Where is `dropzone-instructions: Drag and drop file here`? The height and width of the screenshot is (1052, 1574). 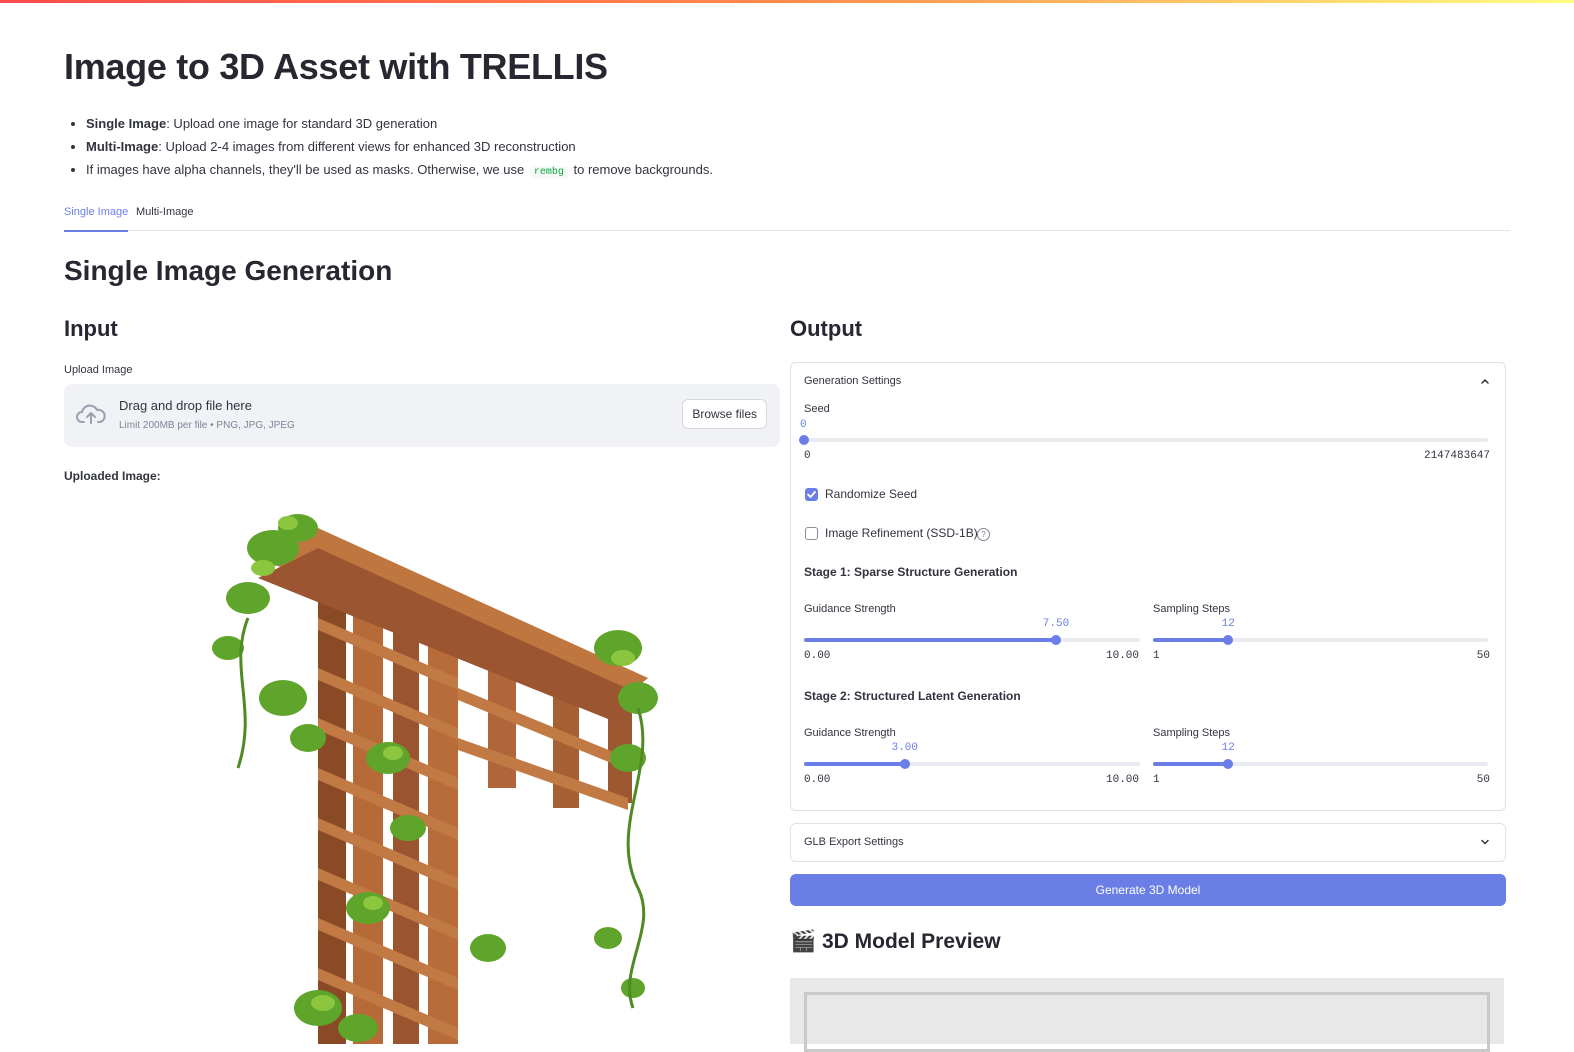 dropzone-instructions: Drag and drop file here is located at coordinates (185, 405).